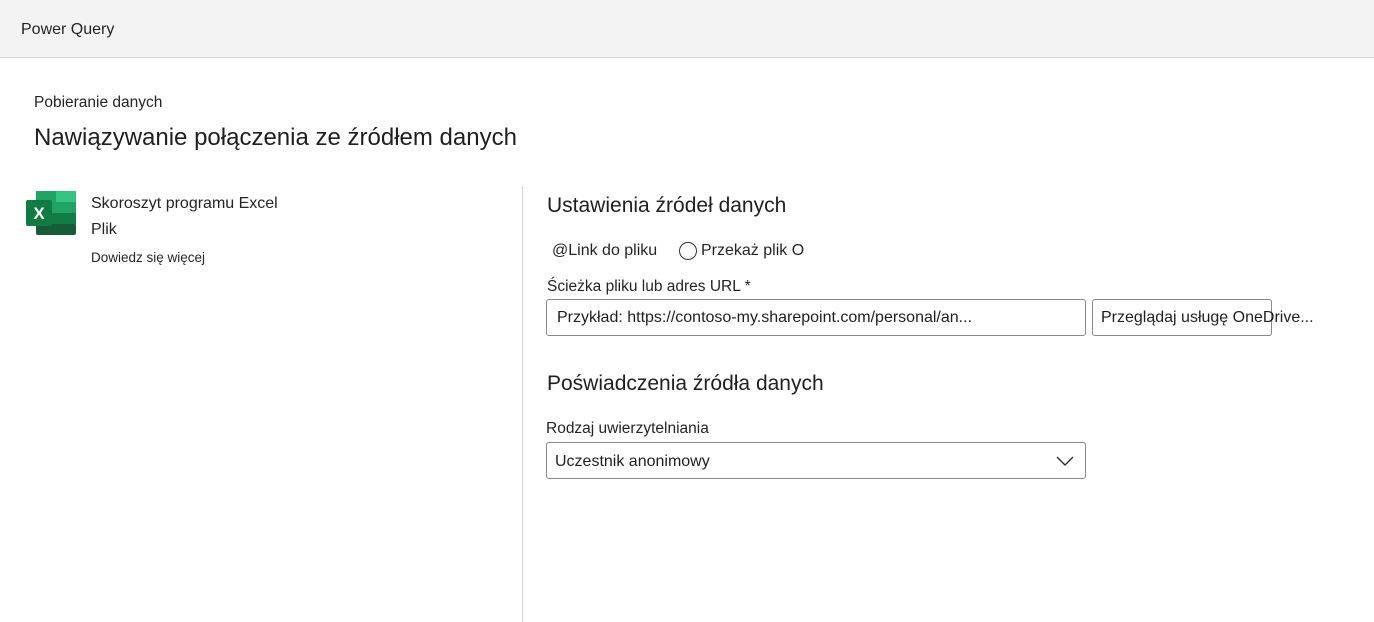  Describe the element at coordinates (98, 102) in the screenshot. I see `breadcrumb: Pobieranie danych` at that location.